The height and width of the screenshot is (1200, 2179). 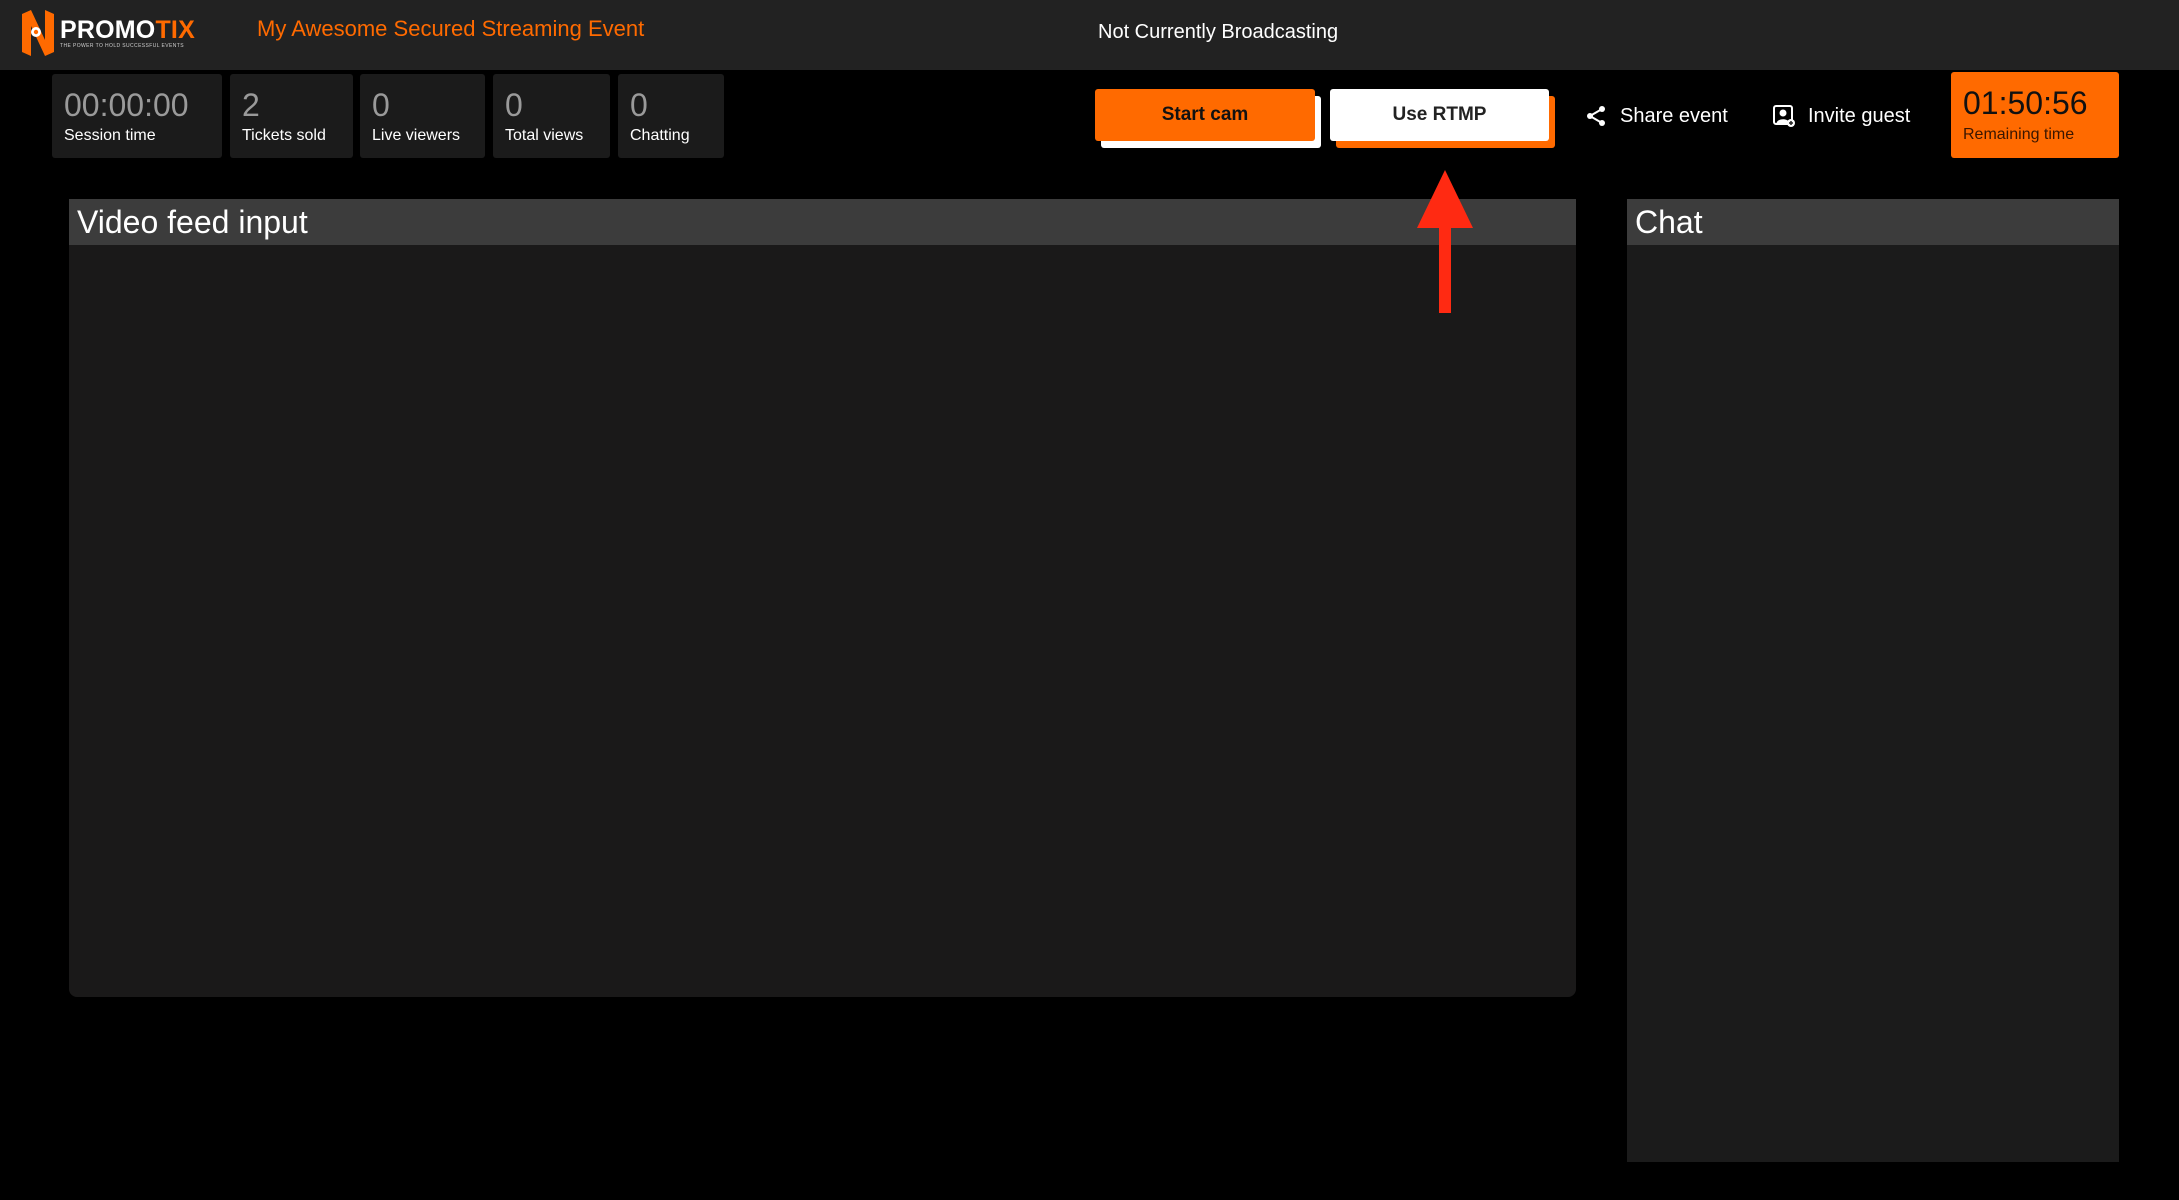 I want to click on use-rtmp-button: Use RTMP, so click(x=1439, y=115).